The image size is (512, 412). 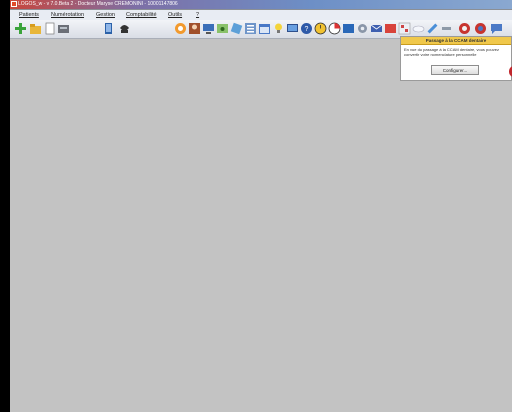 What do you see at coordinates (418, 28) in the screenshot?
I see `cloud-icon` at bounding box center [418, 28].